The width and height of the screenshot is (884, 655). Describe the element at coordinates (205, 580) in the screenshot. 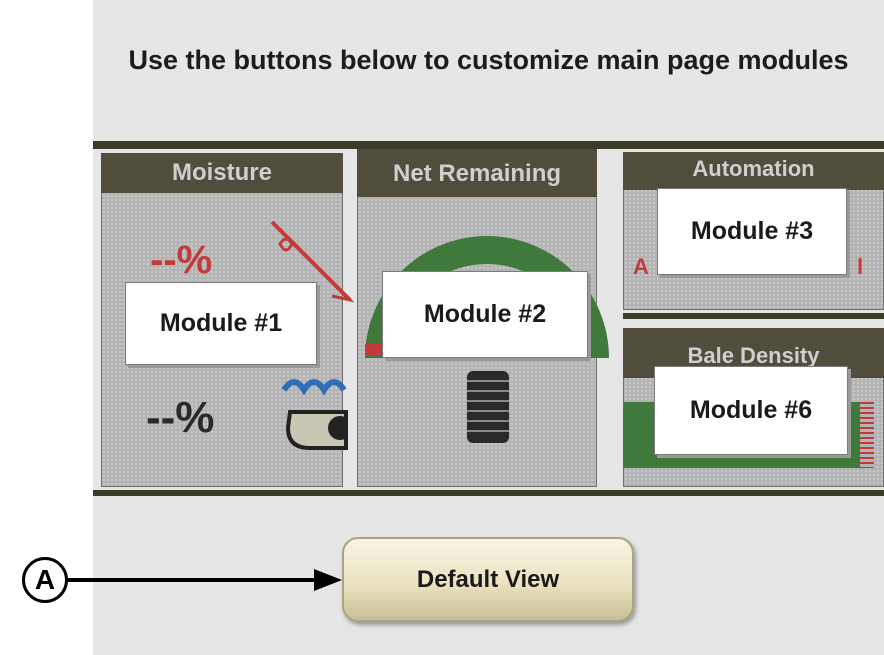

I see `callout-arrow` at that location.